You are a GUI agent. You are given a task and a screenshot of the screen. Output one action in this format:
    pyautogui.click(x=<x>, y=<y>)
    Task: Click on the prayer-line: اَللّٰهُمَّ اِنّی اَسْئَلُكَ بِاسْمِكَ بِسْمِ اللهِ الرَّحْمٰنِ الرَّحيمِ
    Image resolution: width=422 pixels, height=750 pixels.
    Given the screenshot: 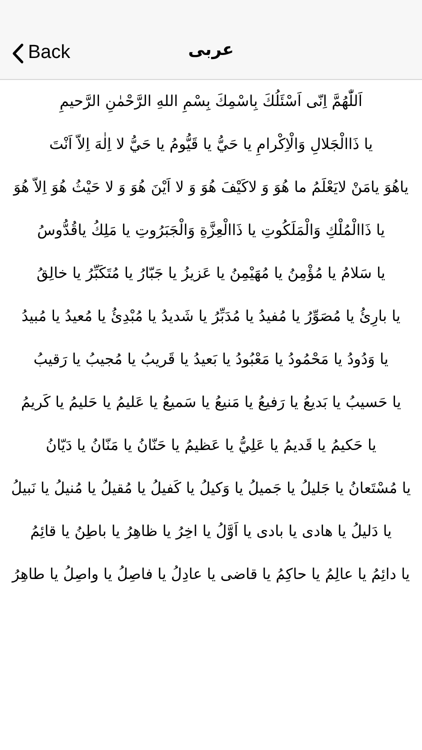 What is the action you would take?
    pyautogui.click(x=211, y=101)
    